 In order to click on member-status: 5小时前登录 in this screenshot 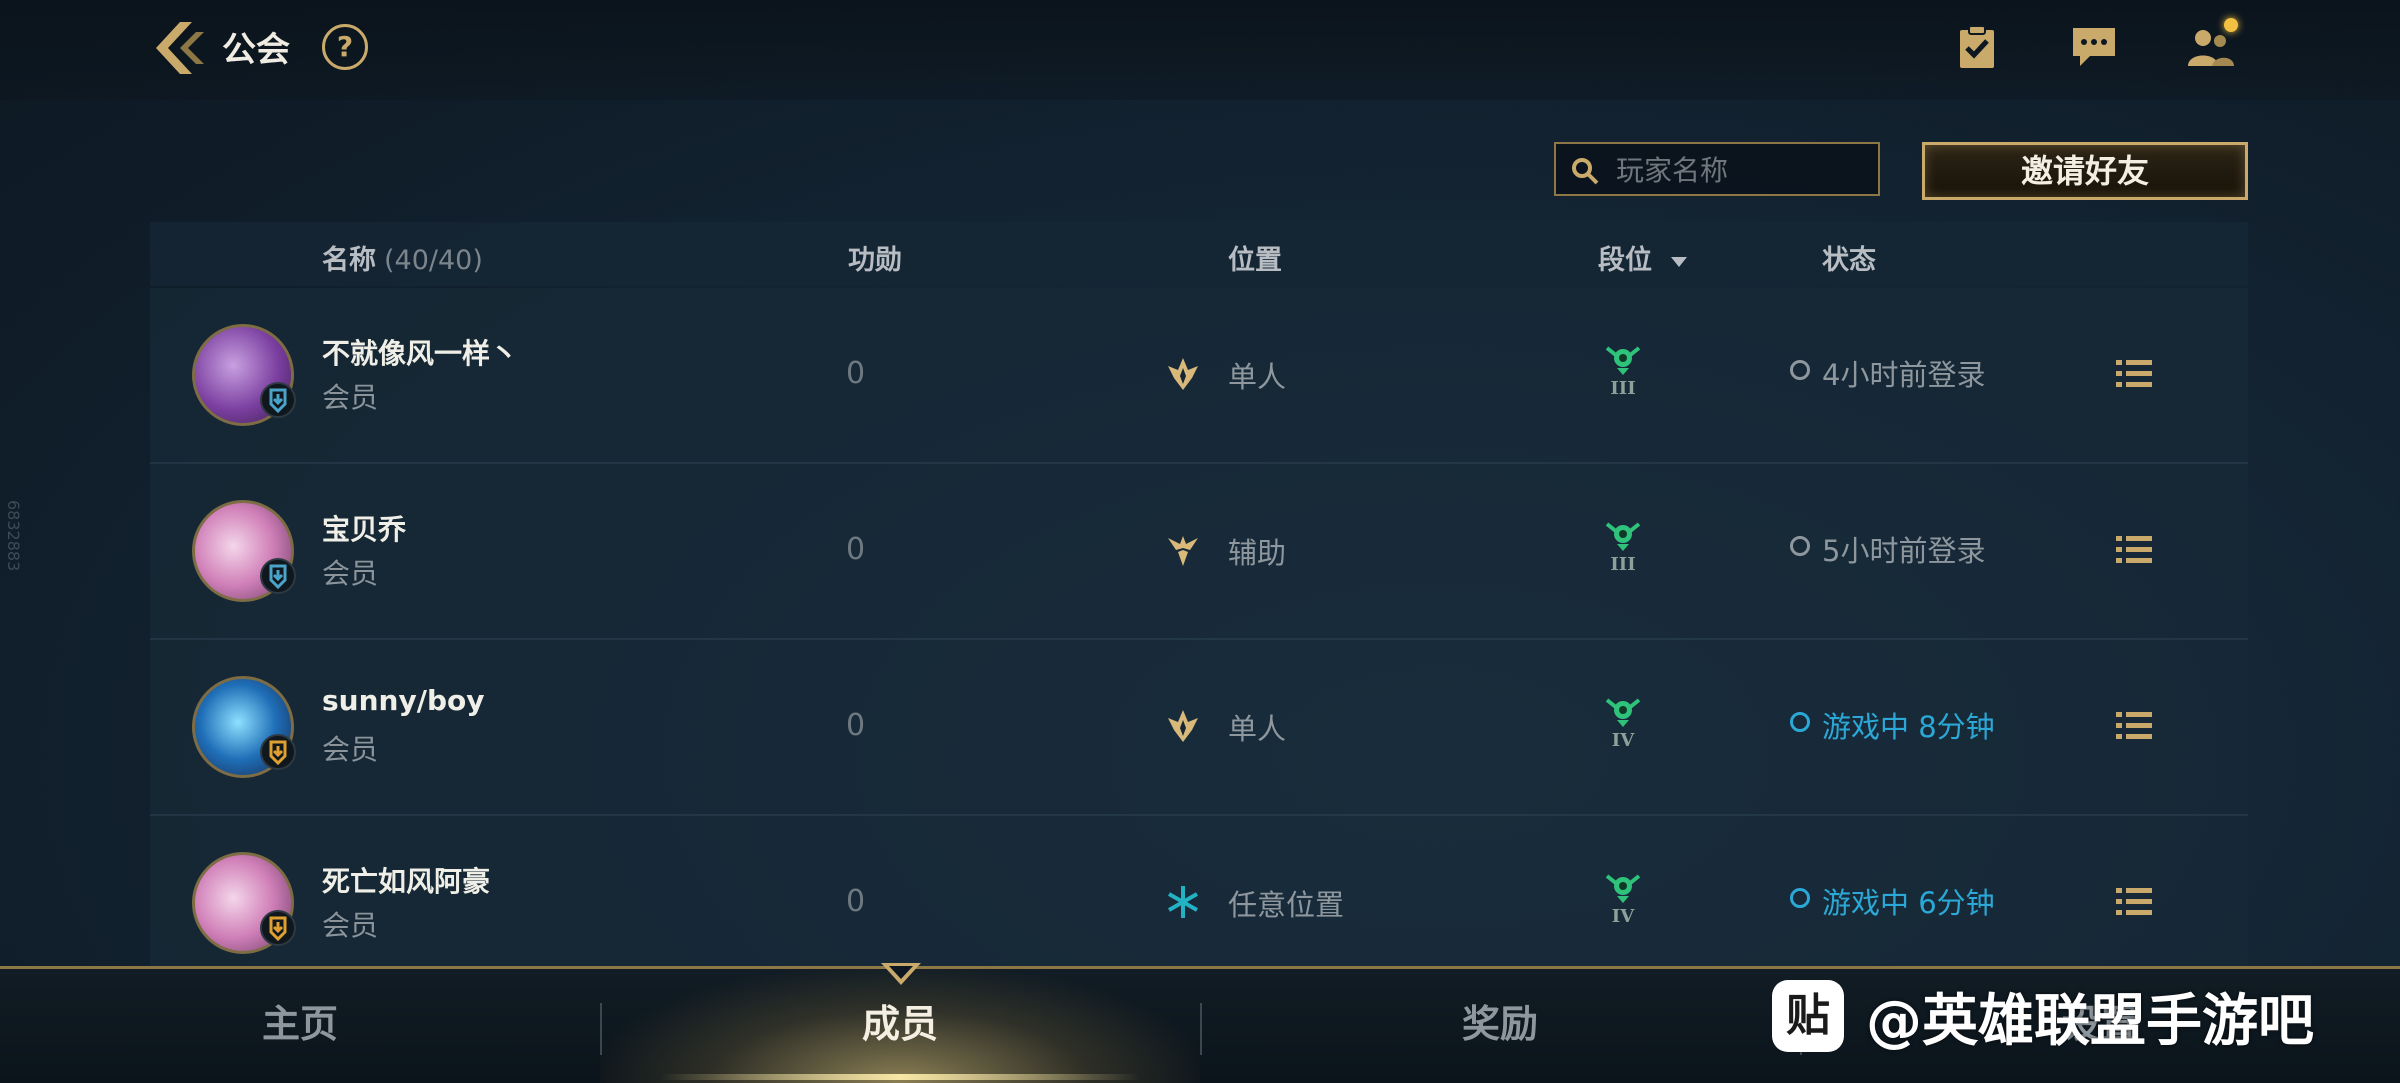, I will do `click(1904, 551)`.